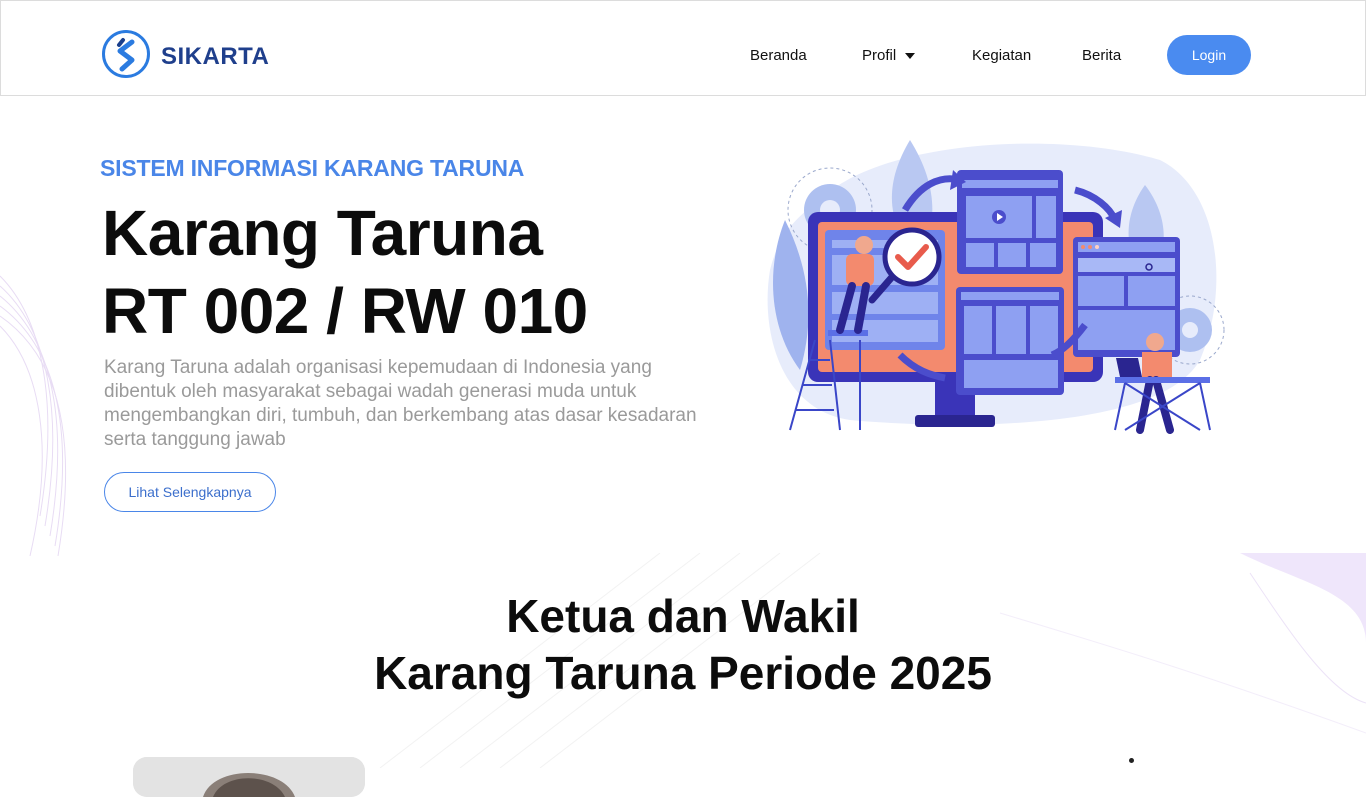 The image size is (1366, 797). I want to click on hero-title-line2: RT 002 / RW 010, so click(345, 311).